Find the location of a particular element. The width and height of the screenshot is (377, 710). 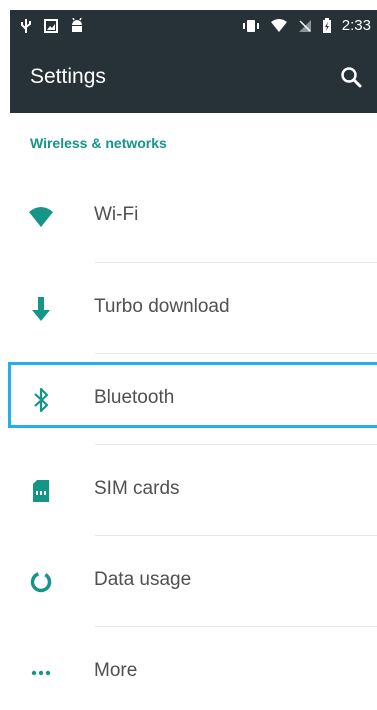

search-button is located at coordinates (352, 78).